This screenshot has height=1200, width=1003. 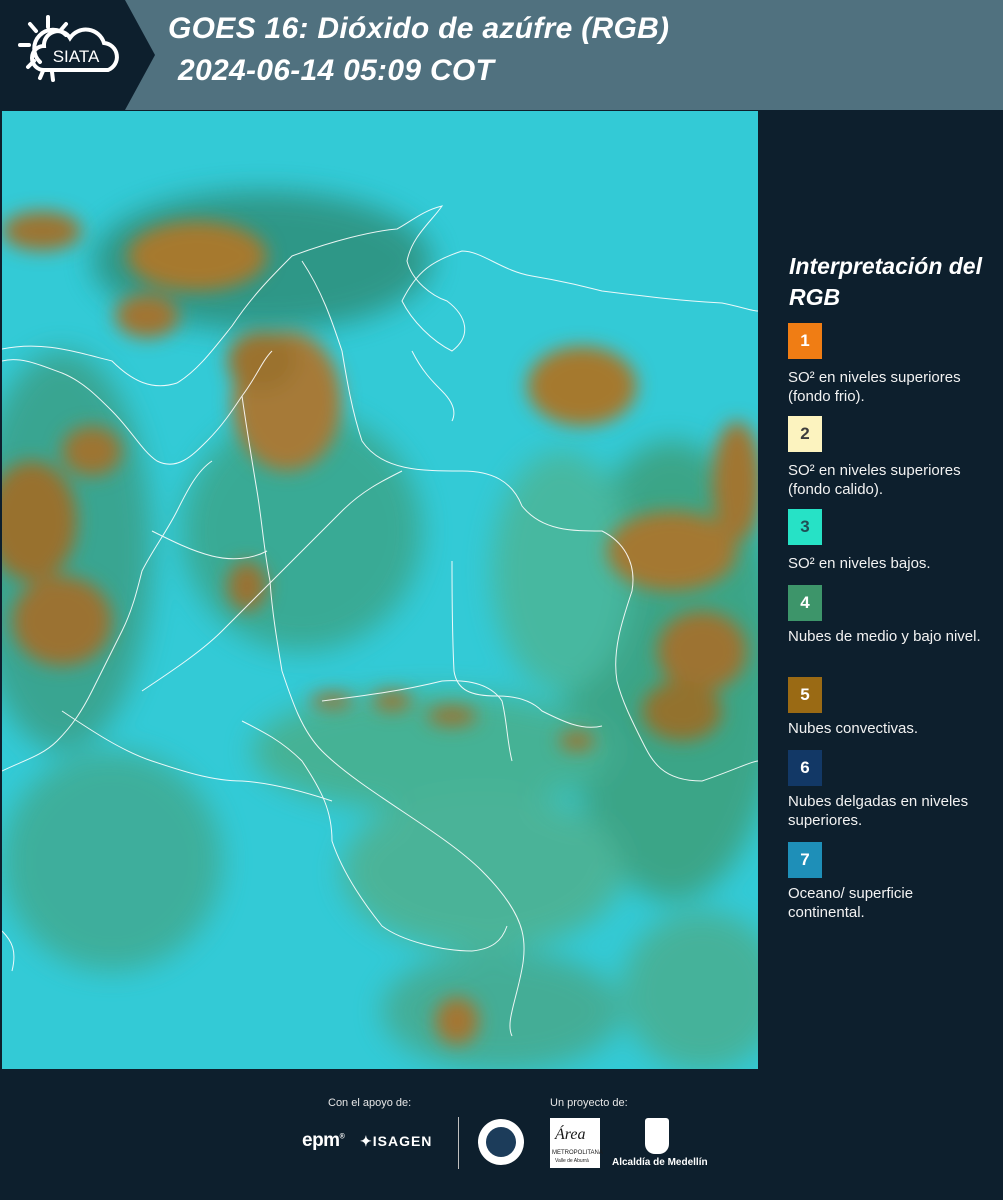 I want to click on legend-swatch-3: 3, so click(x=805, y=527).